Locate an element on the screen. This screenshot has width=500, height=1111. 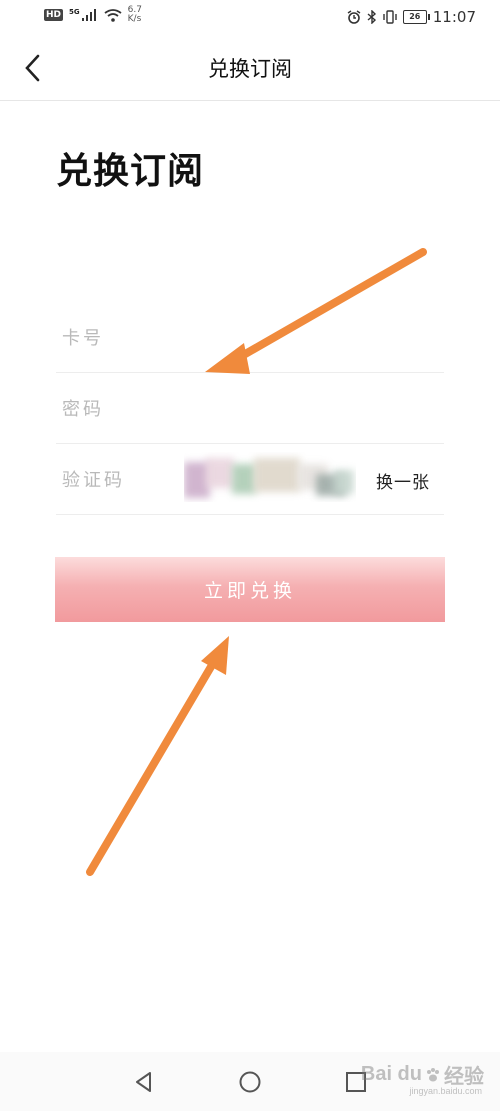
triangle-back-icon is located at coordinates (143, 1082).